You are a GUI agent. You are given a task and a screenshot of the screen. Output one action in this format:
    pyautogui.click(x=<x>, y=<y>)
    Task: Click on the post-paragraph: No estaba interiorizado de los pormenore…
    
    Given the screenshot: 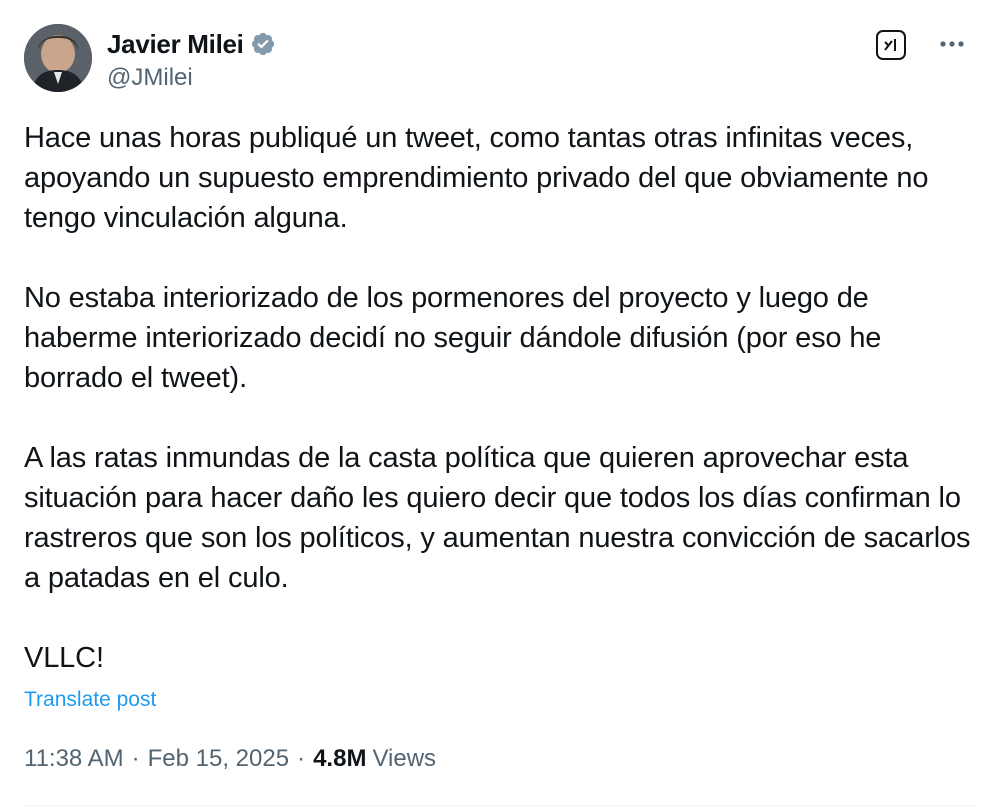 What is the action you would take?
    pyautogui.click(x=453, y=338)
    